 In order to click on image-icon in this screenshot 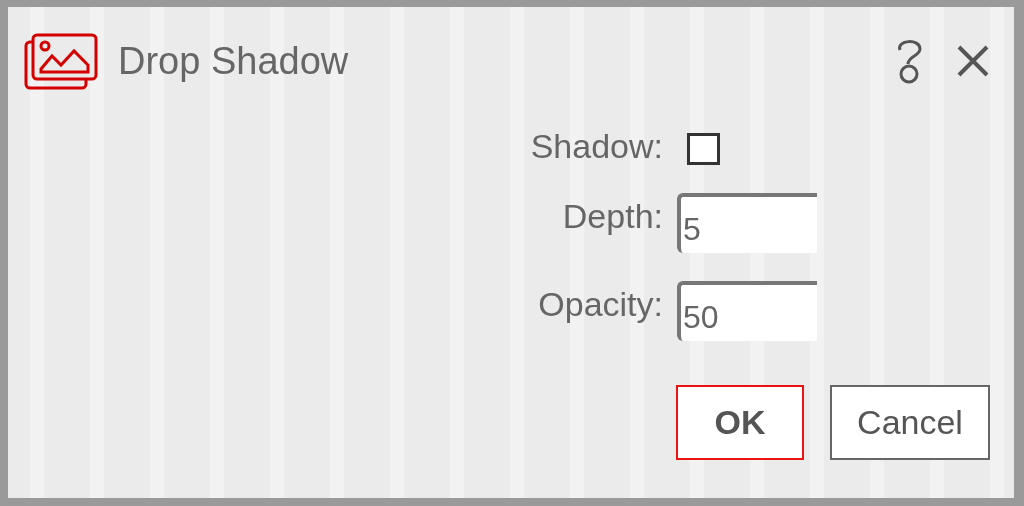, I will do `click(61, 61)`.